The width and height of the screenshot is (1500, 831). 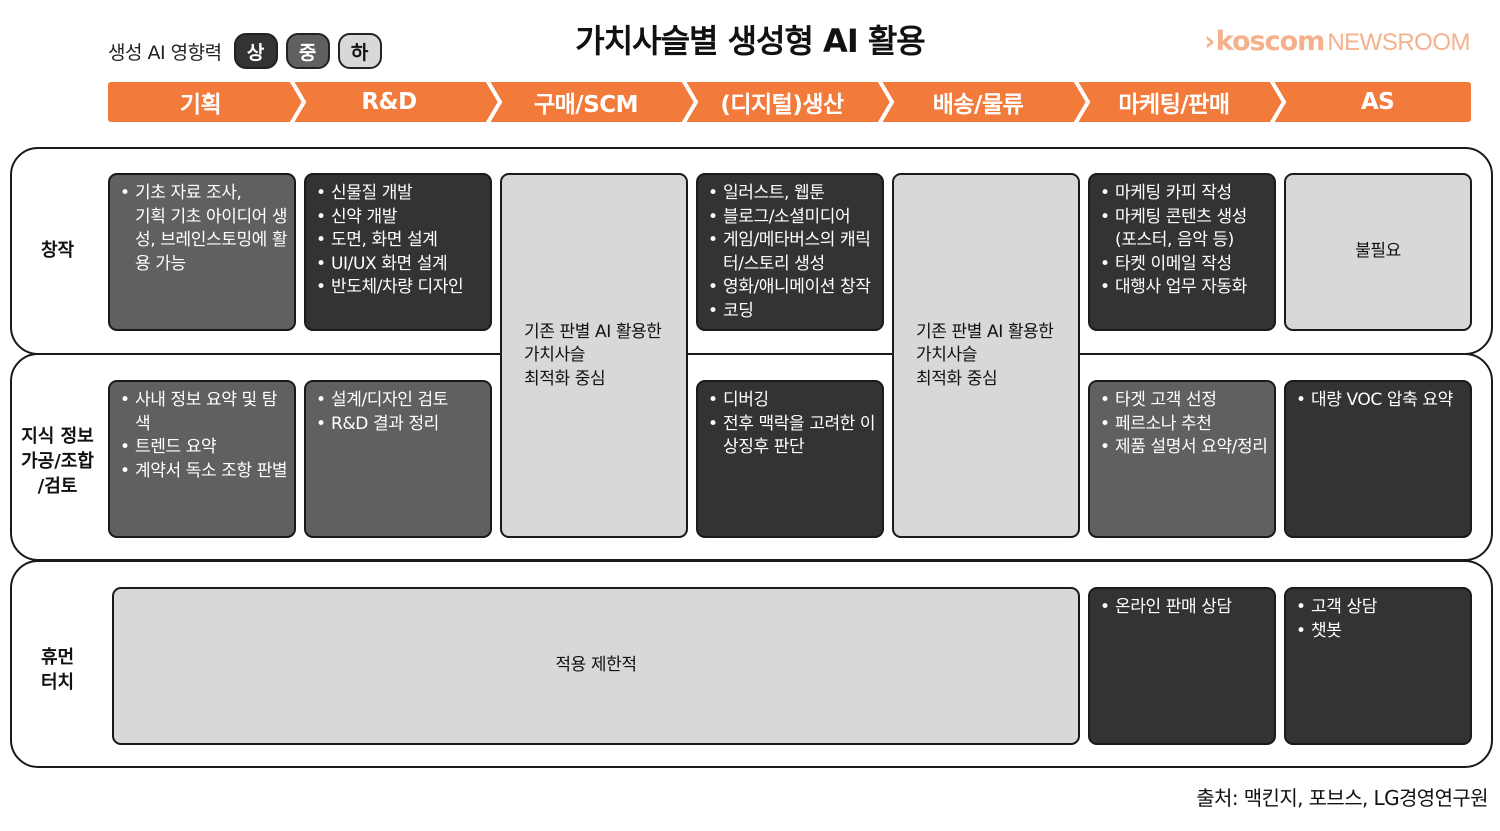 I want to click on list-item: 코딩, so click(x=791, y=312).